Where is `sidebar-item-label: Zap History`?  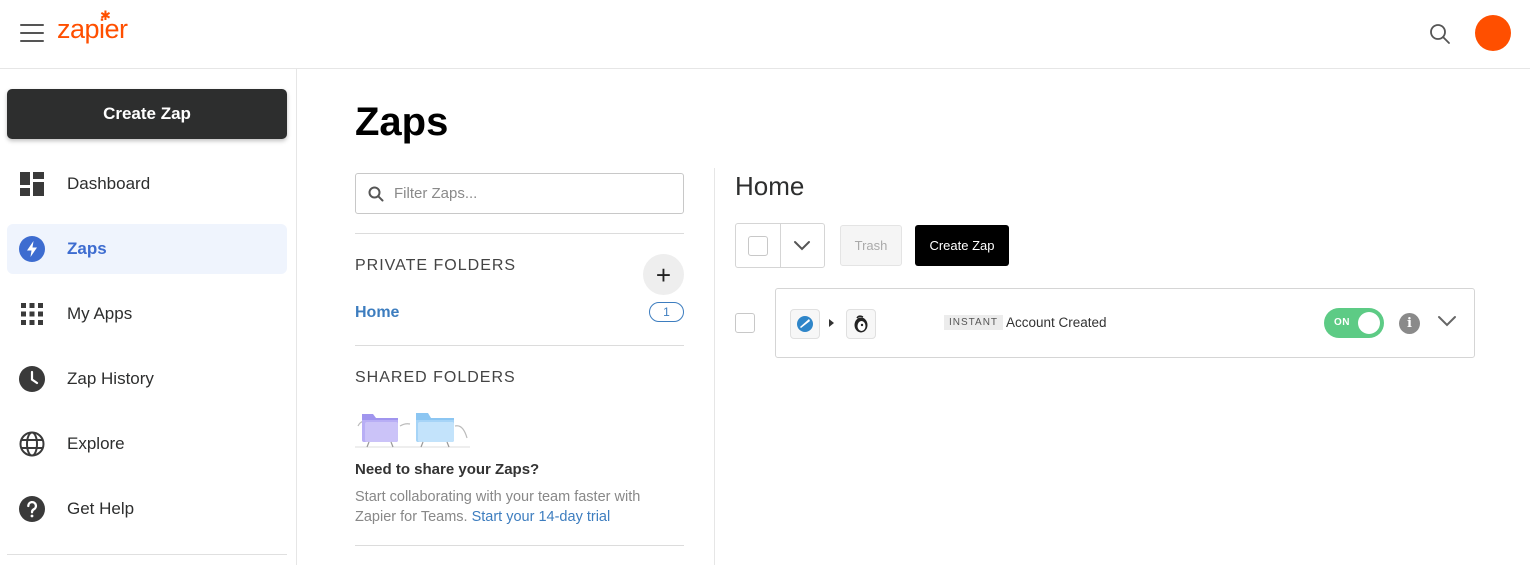
sidebar-item-label: Zap History is located at coordinates (110, 378).